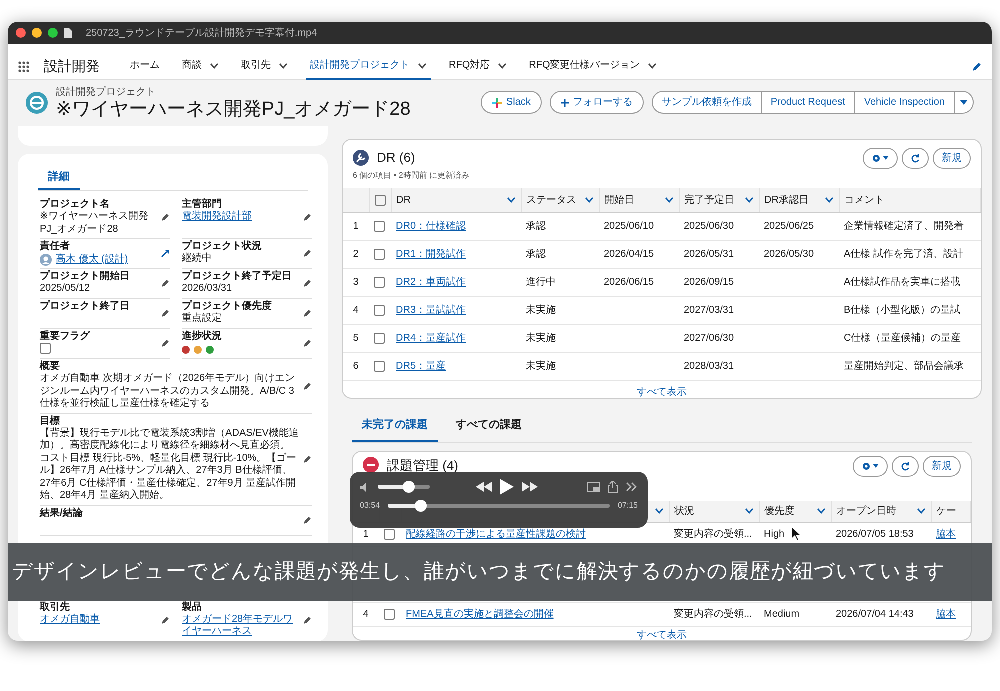  I want to click on details-tab: 詳細, so click(59, 178).